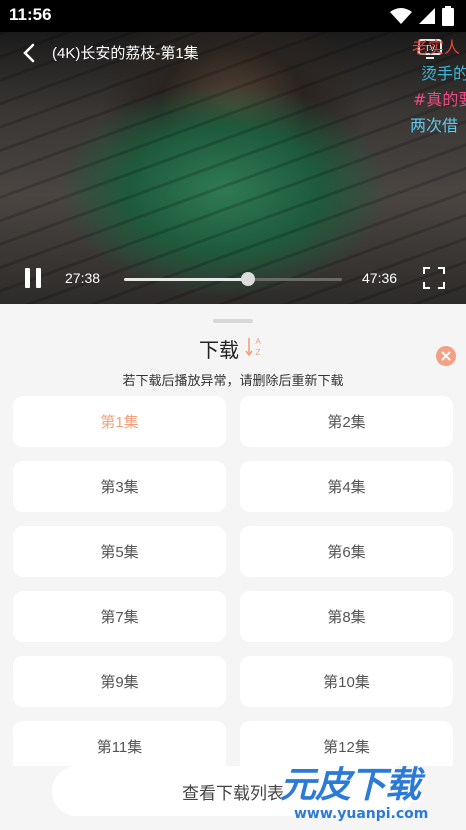 Image resolution: width=466 pixels, height=830 pixels. I want to click on back-button, so click(29, 53).